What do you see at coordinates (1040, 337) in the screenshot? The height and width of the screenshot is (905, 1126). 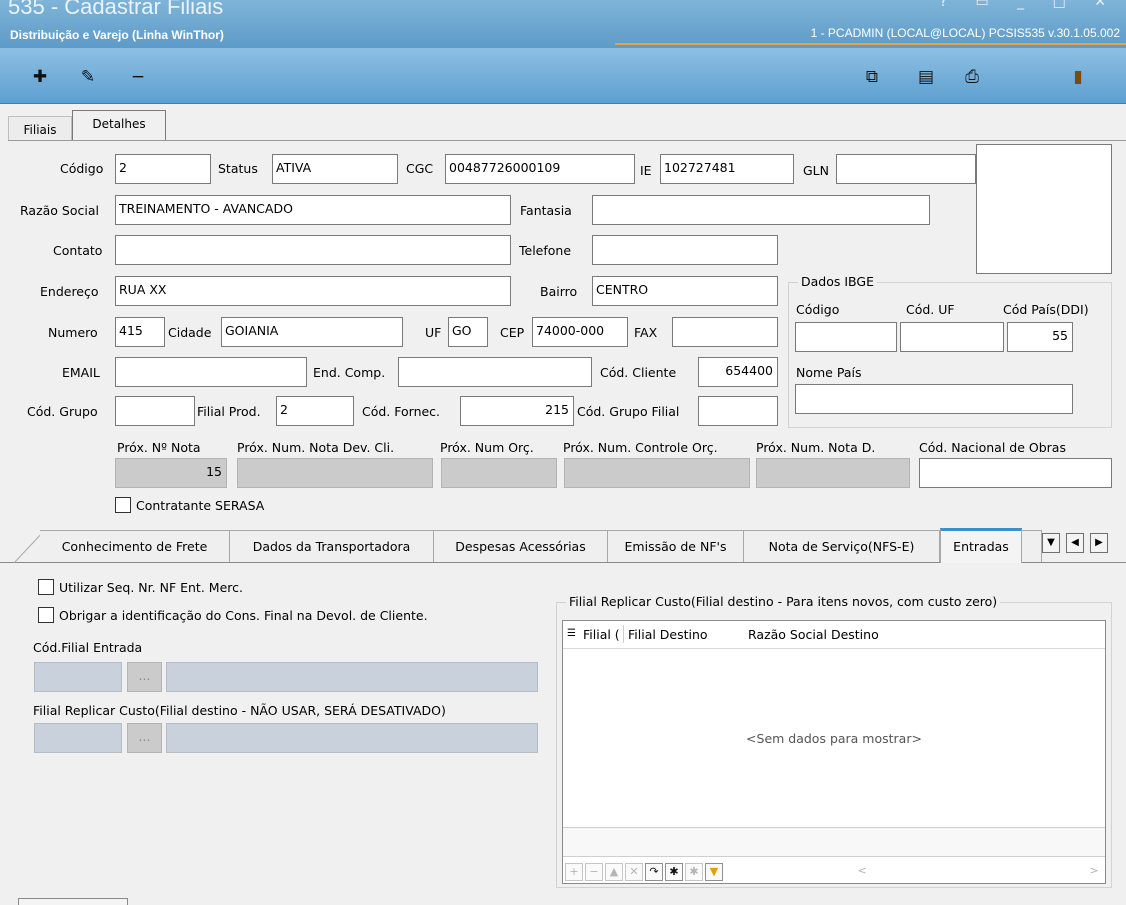 I see `ibge-cod-pais-field: 55` at bounding box center [1040, 337].